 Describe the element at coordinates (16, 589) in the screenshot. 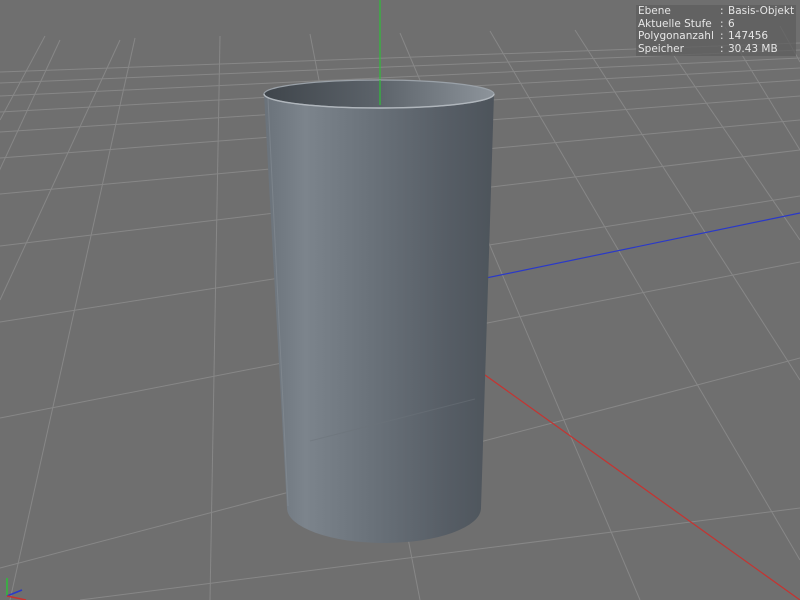

I see `axis-gizmo-icon` at that location.